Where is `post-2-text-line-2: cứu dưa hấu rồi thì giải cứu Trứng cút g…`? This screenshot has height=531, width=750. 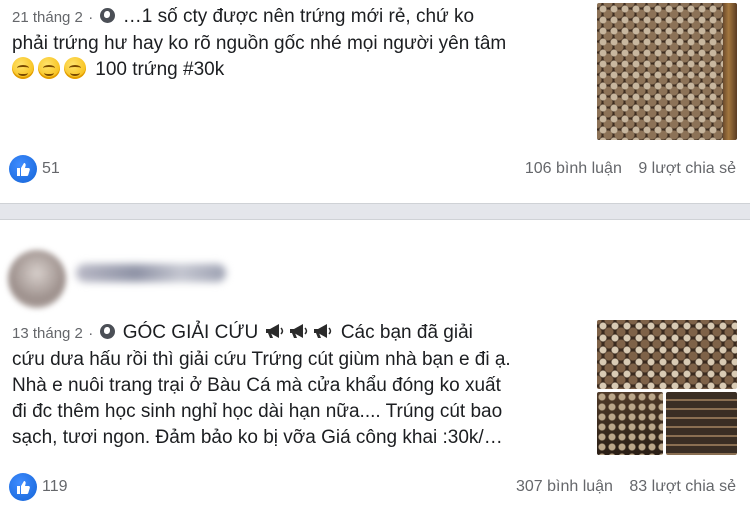
post-2-text-line-2: cứu dưa hấu rồi thì giải cứu Trứng cút g… is located at coordinates (261, 359).